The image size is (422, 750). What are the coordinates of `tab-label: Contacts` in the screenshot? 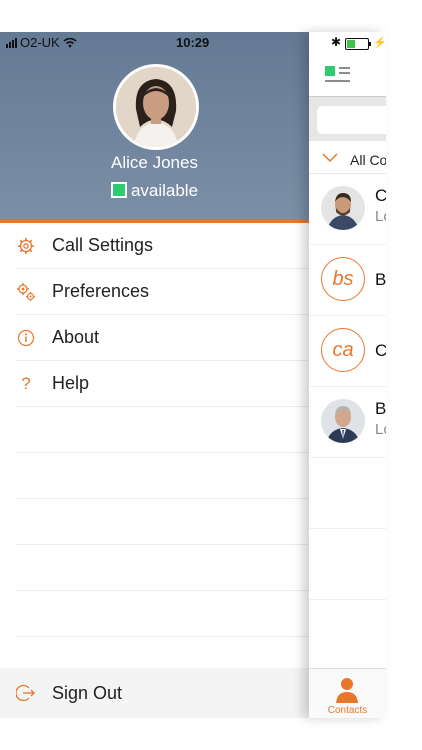 It's located at (347, 710).